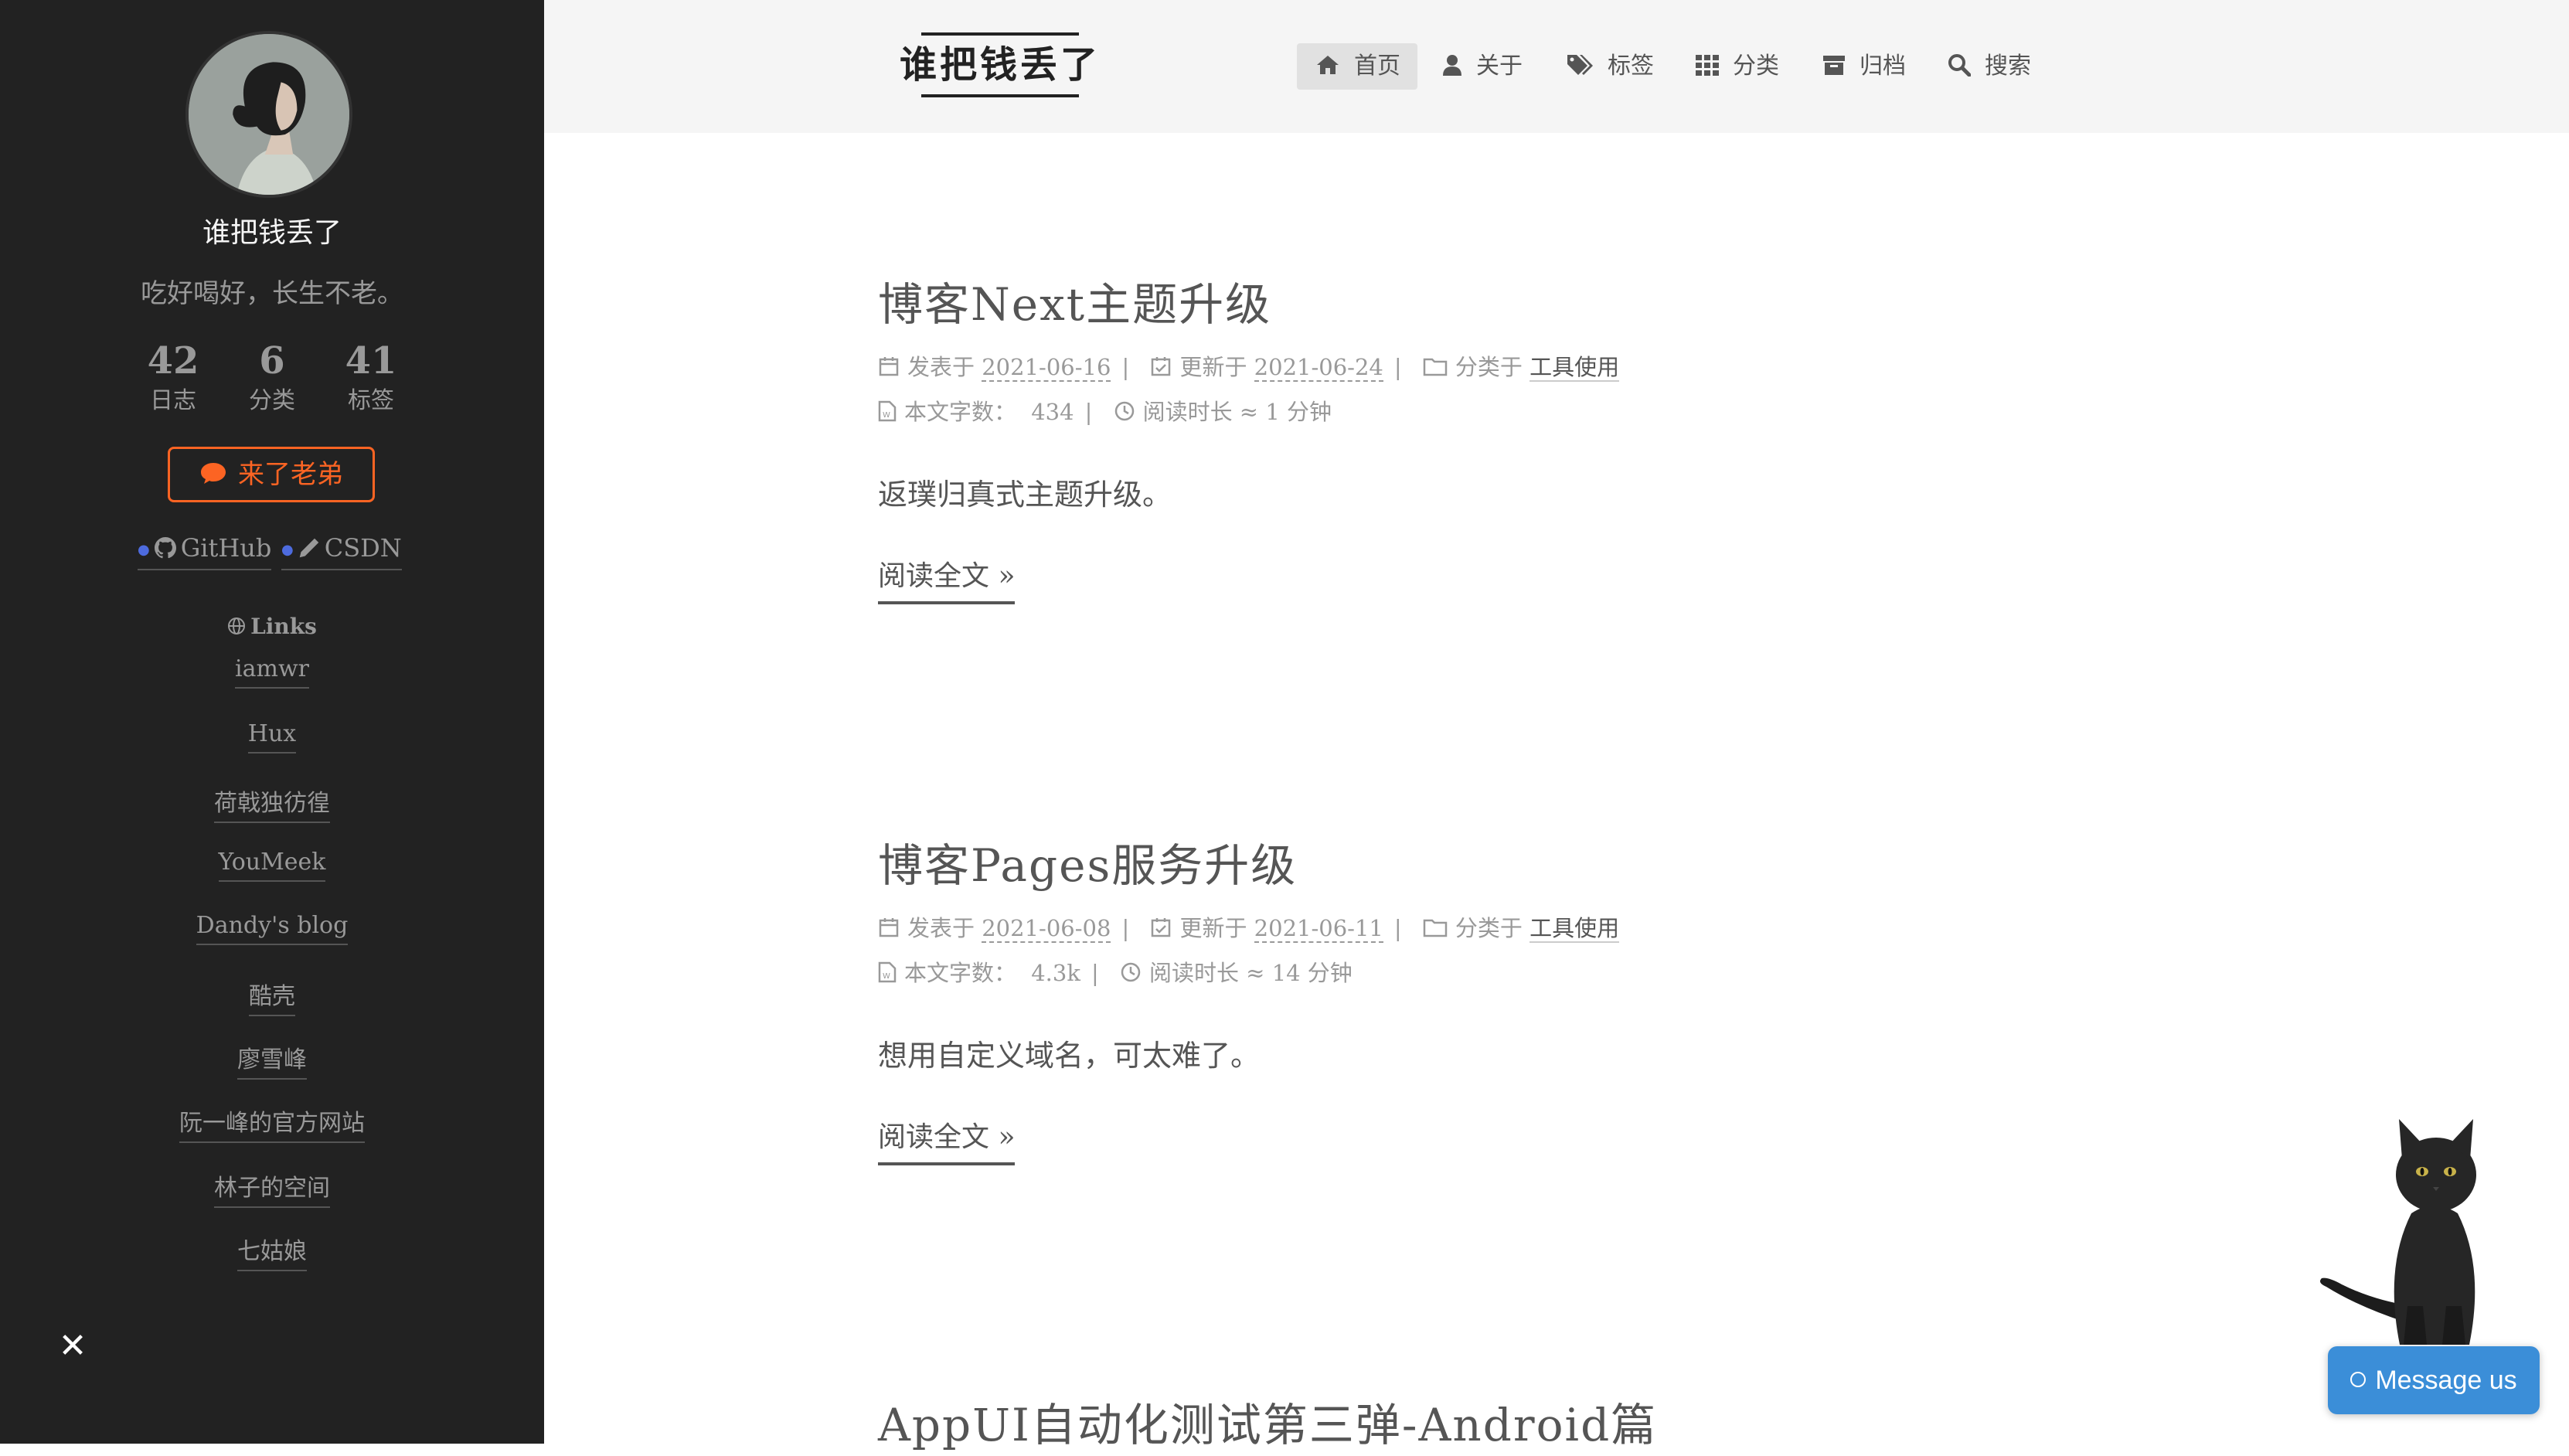 The image size is (2569, 1456). Describe the element at coordinates (290, 475) in the screenshot. I see `chat-label: 来了老弟` at that location.